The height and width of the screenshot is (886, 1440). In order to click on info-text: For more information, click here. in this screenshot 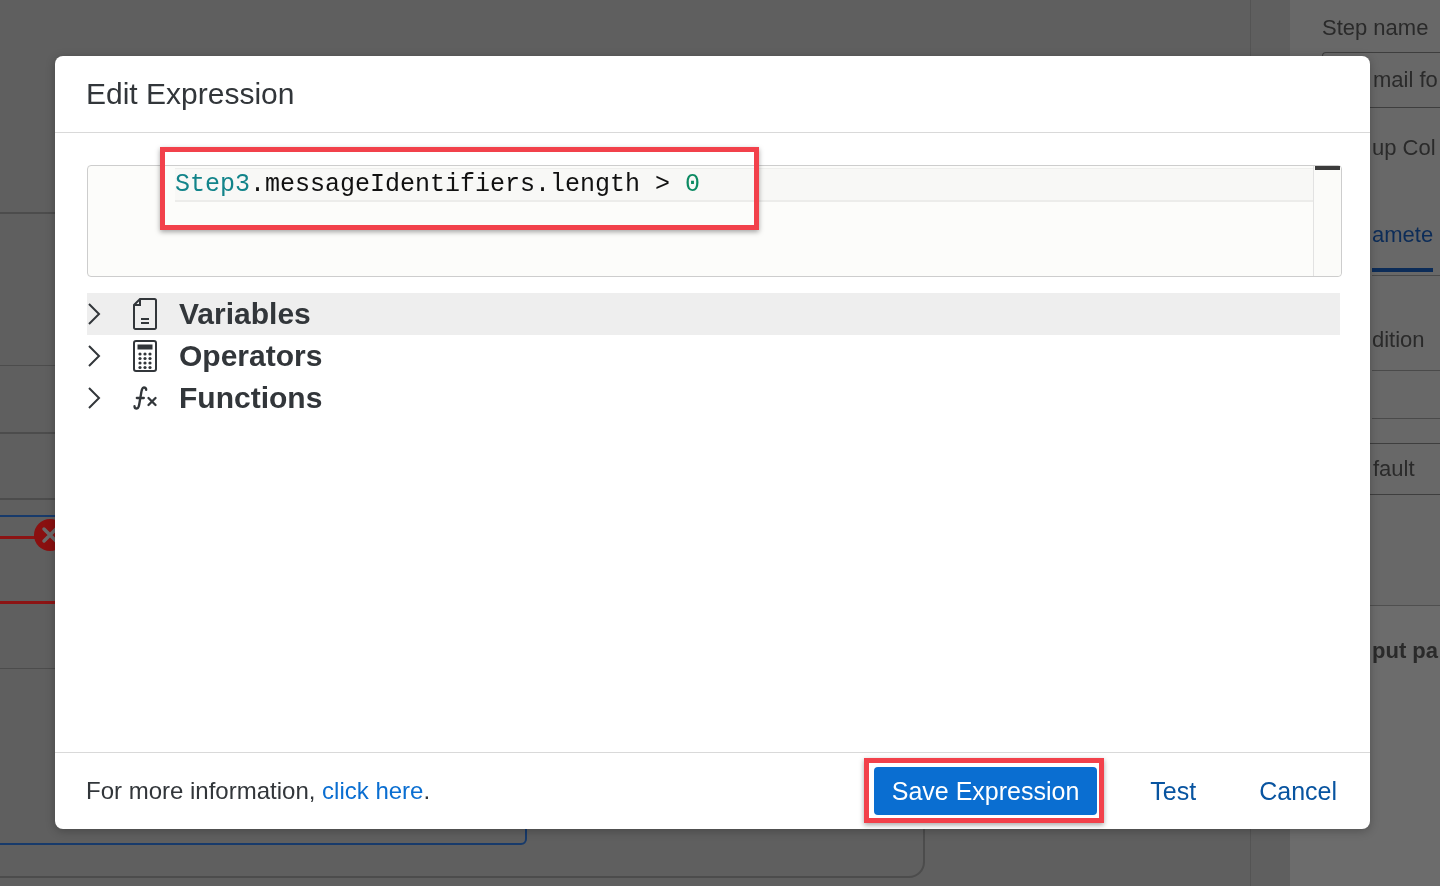, I will do `click(258, 791)`.